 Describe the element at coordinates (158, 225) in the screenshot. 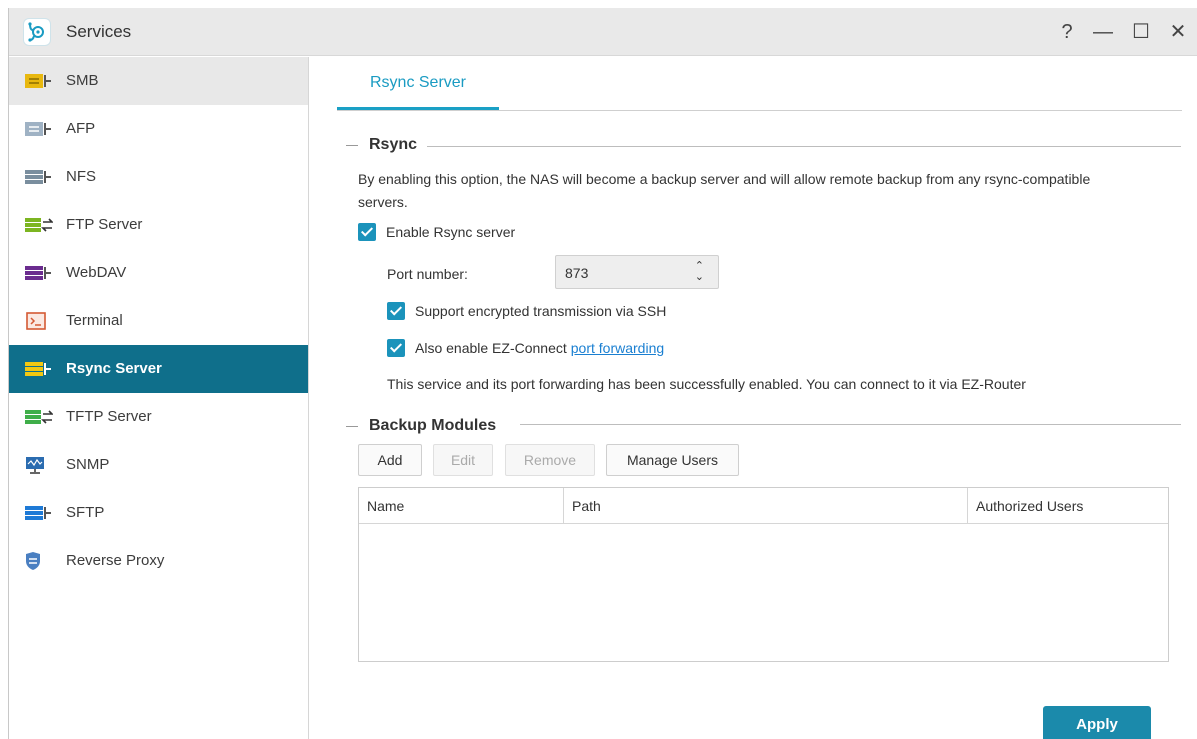

I see `sidebar-item-ftp-server: FTP Server` at that location.